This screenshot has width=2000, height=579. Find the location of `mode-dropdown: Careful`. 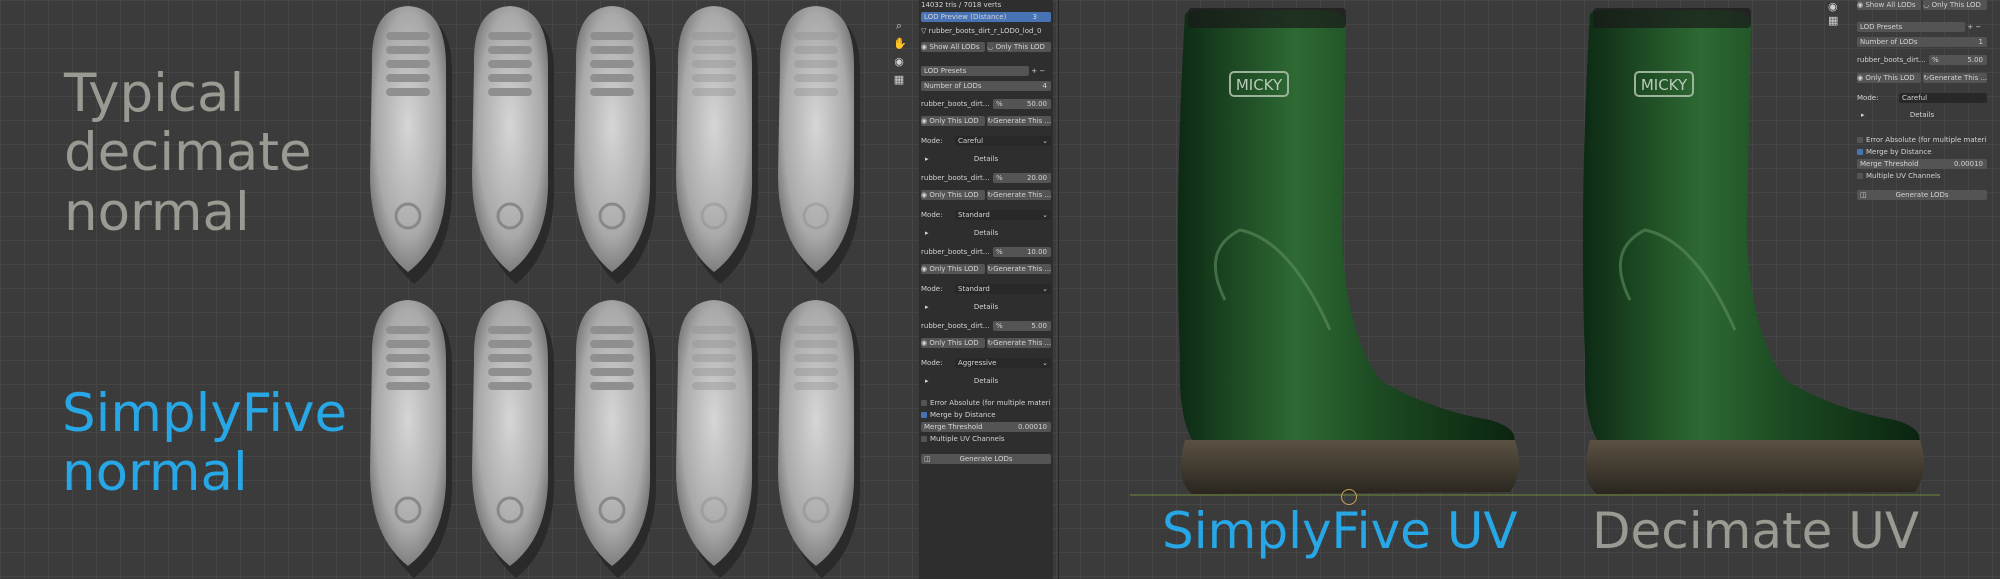

mode-dropdown: Careful is located at coordinates (1943, 98).